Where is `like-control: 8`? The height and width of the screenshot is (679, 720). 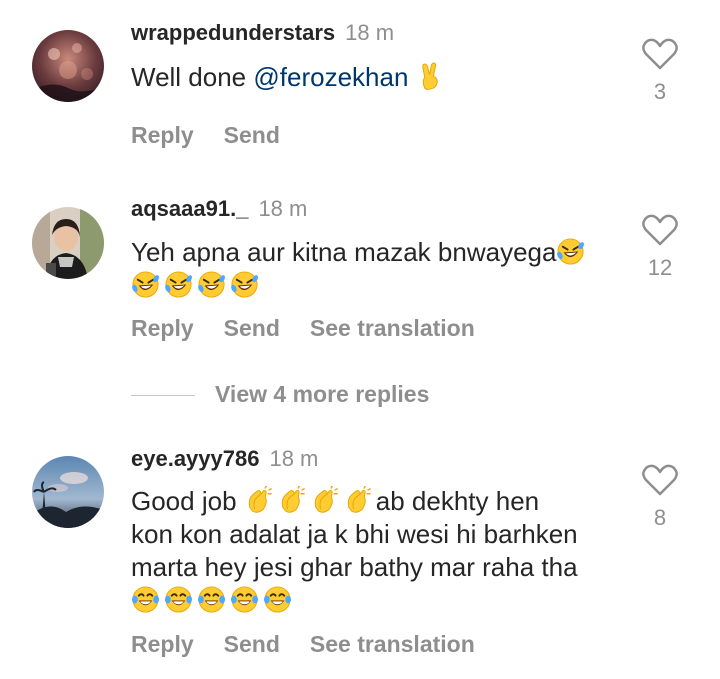
like-control: 8 is located at coordinates (660, 497).